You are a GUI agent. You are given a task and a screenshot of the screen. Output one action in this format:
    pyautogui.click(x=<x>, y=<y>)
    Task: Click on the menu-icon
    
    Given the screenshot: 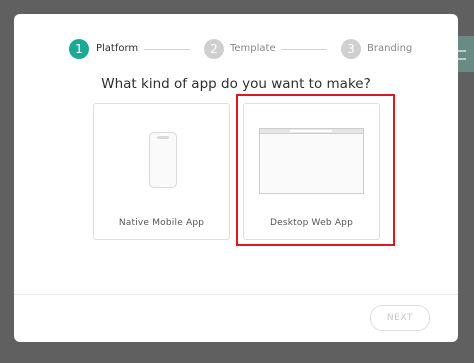 What is the action you would take?
    pyautogui.click(x=462, y=55)
    